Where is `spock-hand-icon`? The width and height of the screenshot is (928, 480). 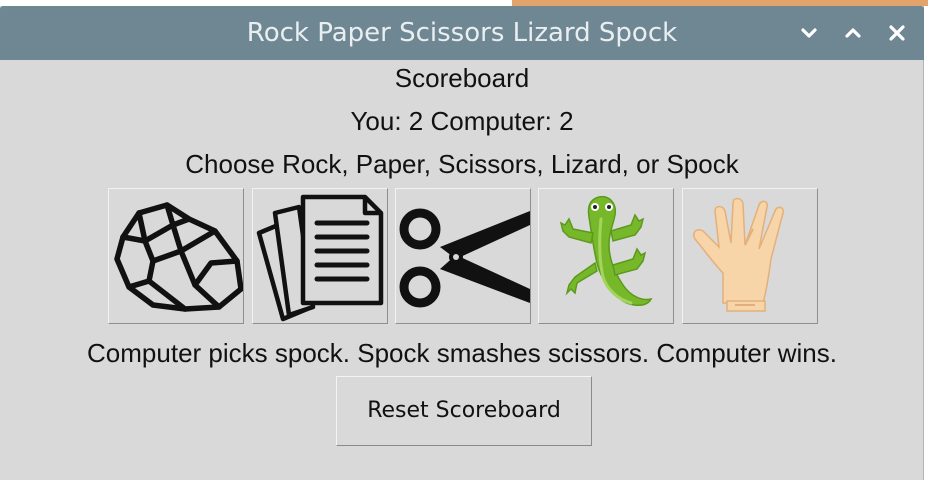 spock-hand-icon is located at coordinates (738, 254).